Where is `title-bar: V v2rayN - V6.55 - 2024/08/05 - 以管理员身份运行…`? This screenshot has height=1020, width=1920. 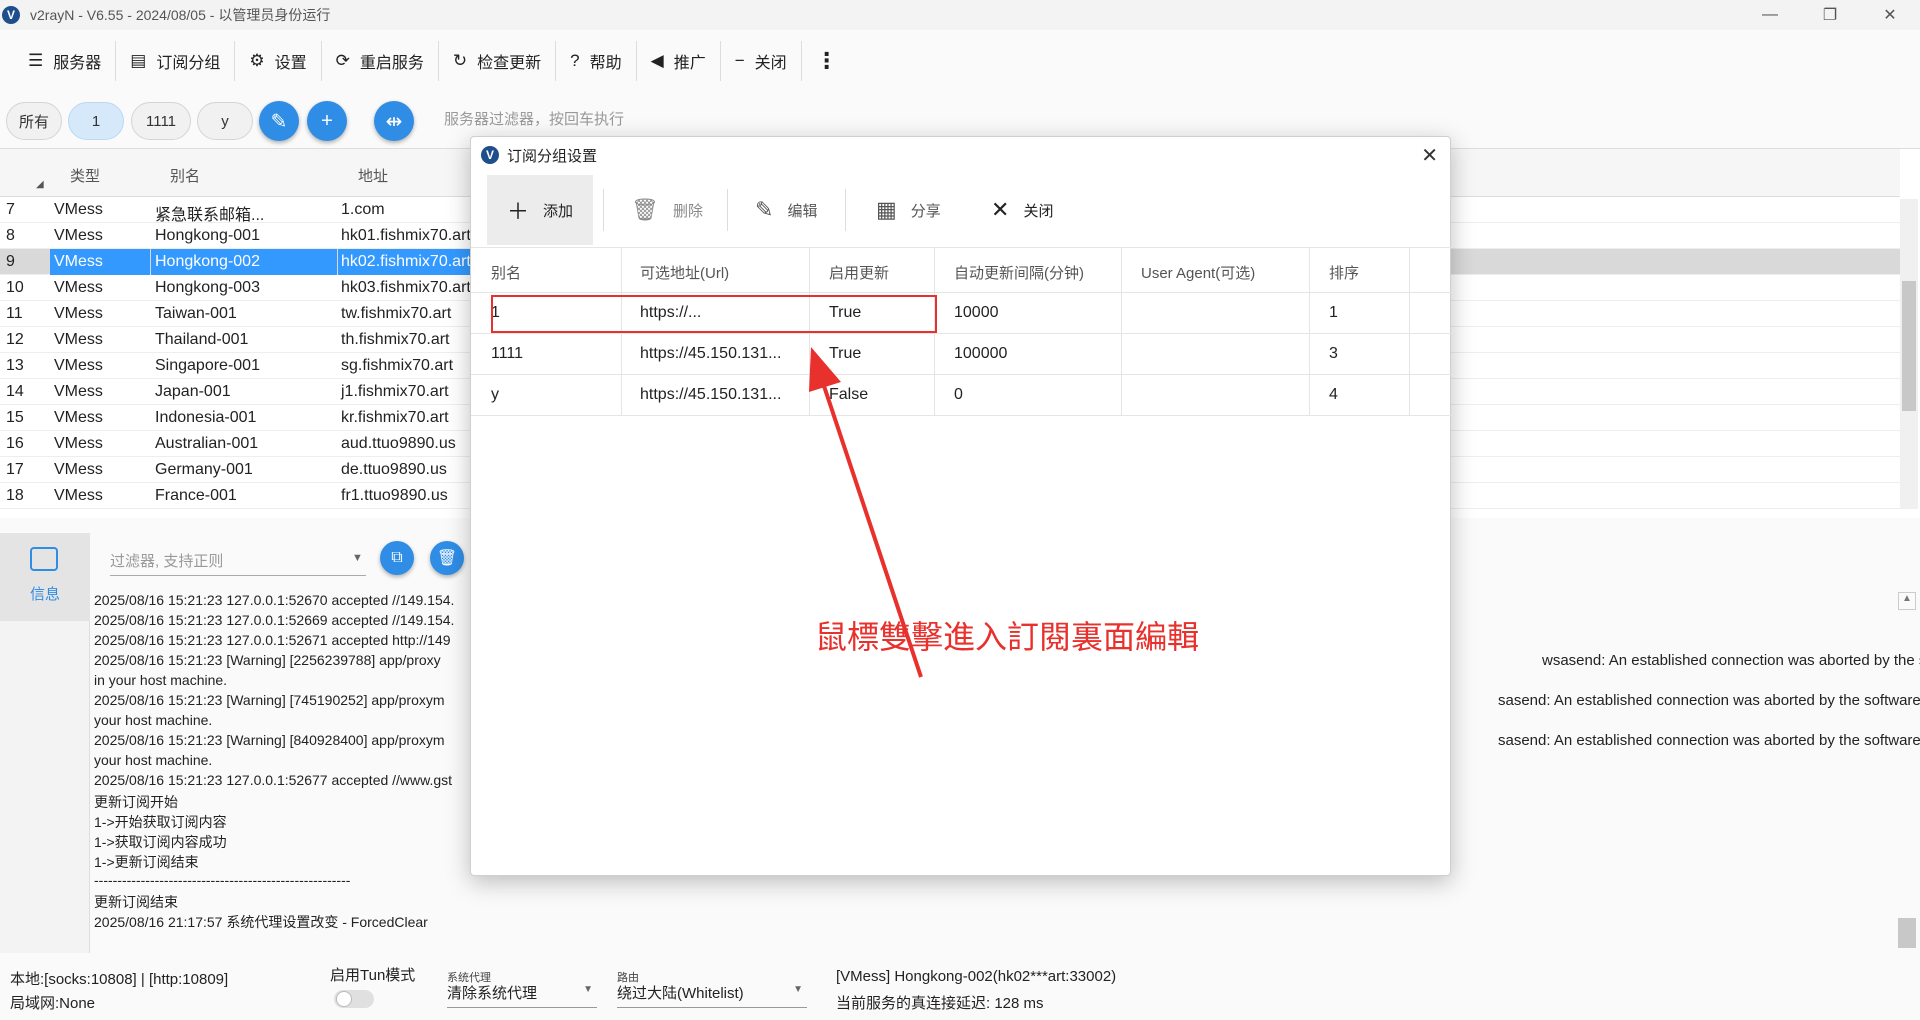 title-bar: V v2rayN - V6.55 - 2024/08/05 - 以管理员身份运行… is located at coordinates (960, 15).